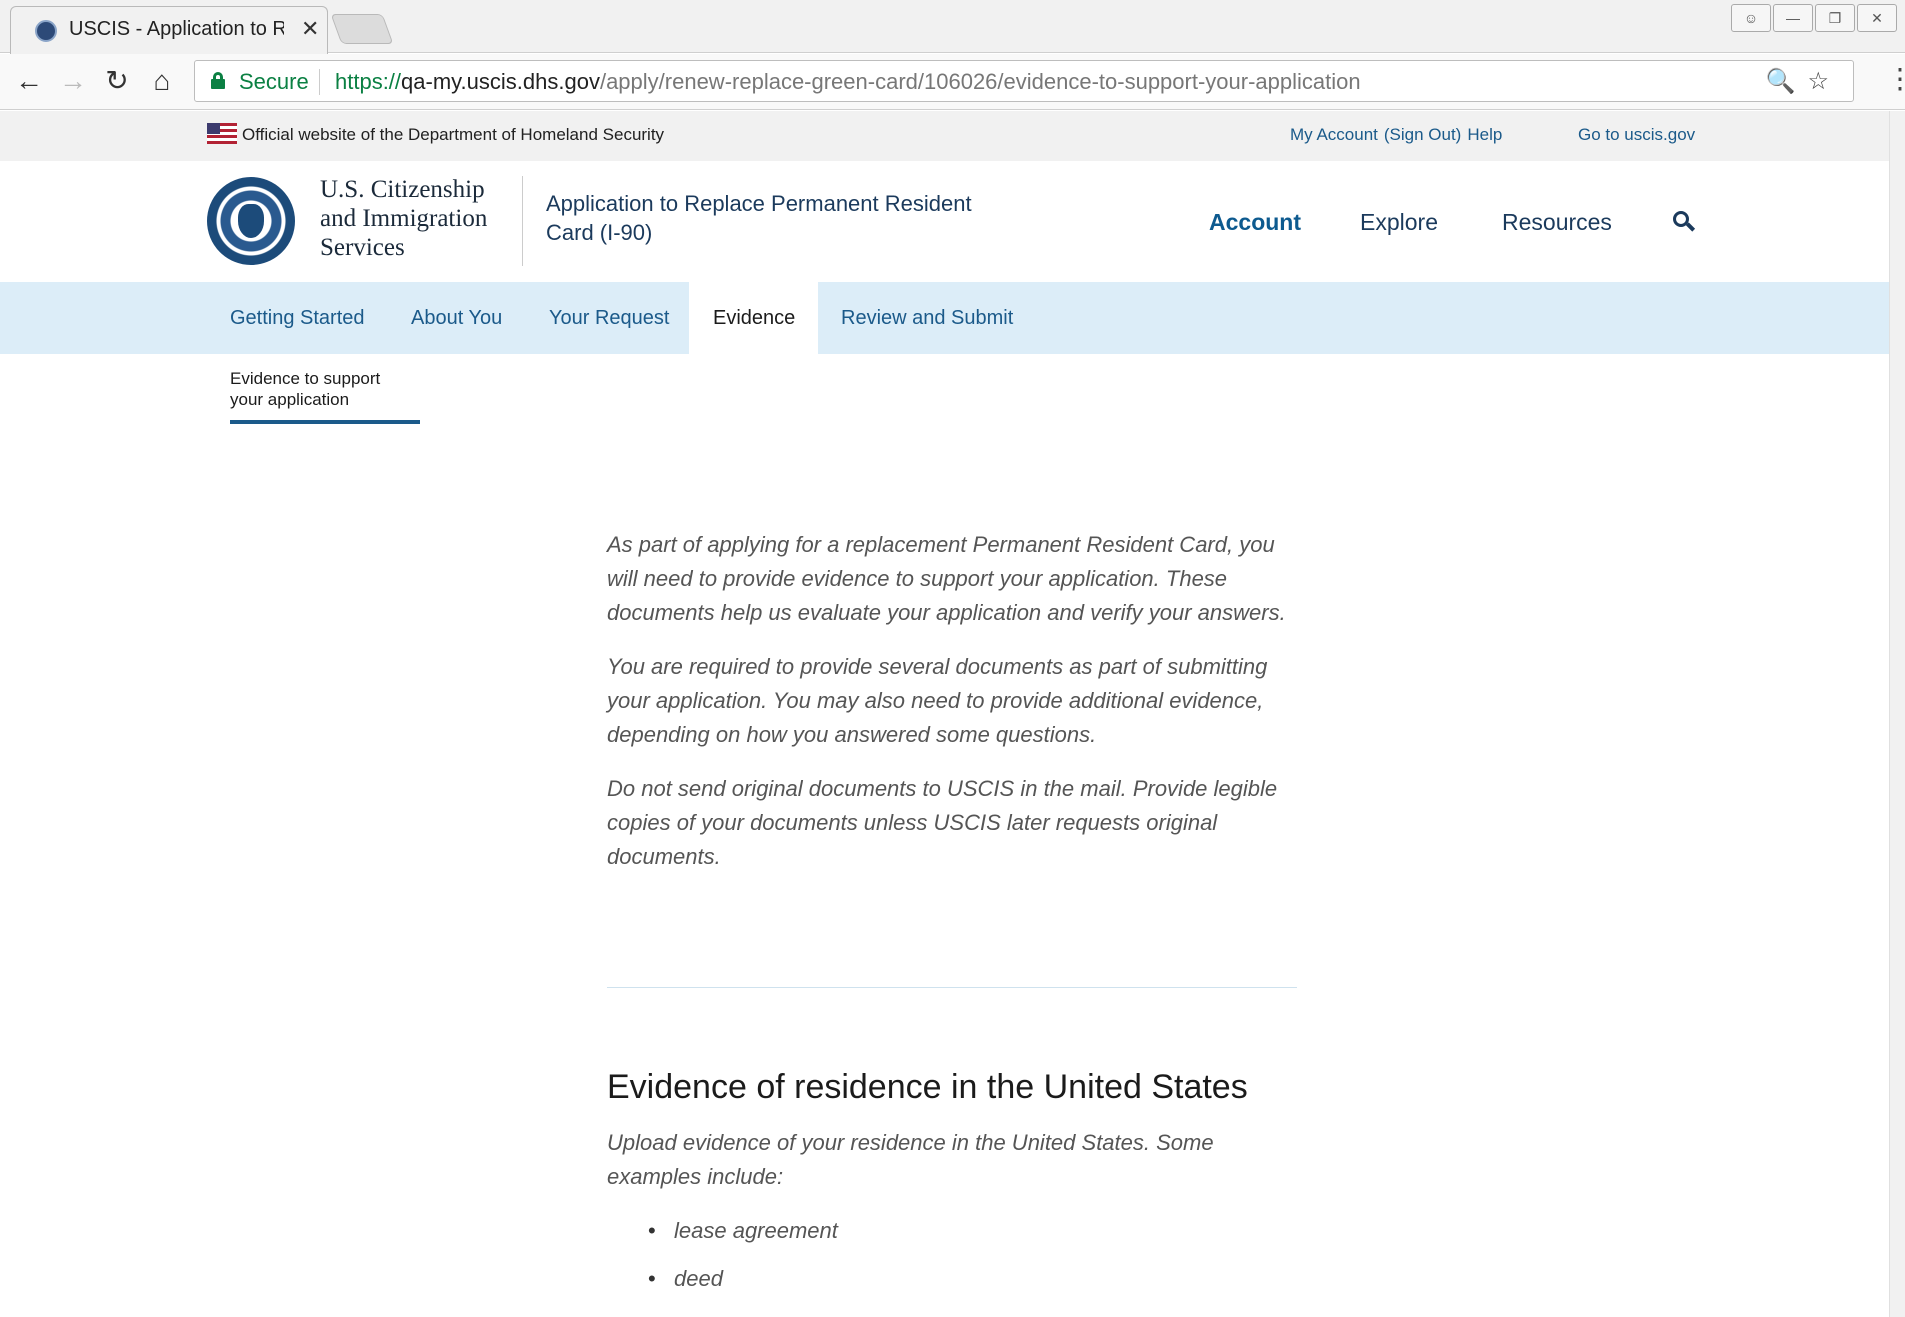 This screenshot has height=1317, width=1905. Describe the element at coordinates (1895, 78) in the screenshot. I see `menu-icon: ⋮` at that location.